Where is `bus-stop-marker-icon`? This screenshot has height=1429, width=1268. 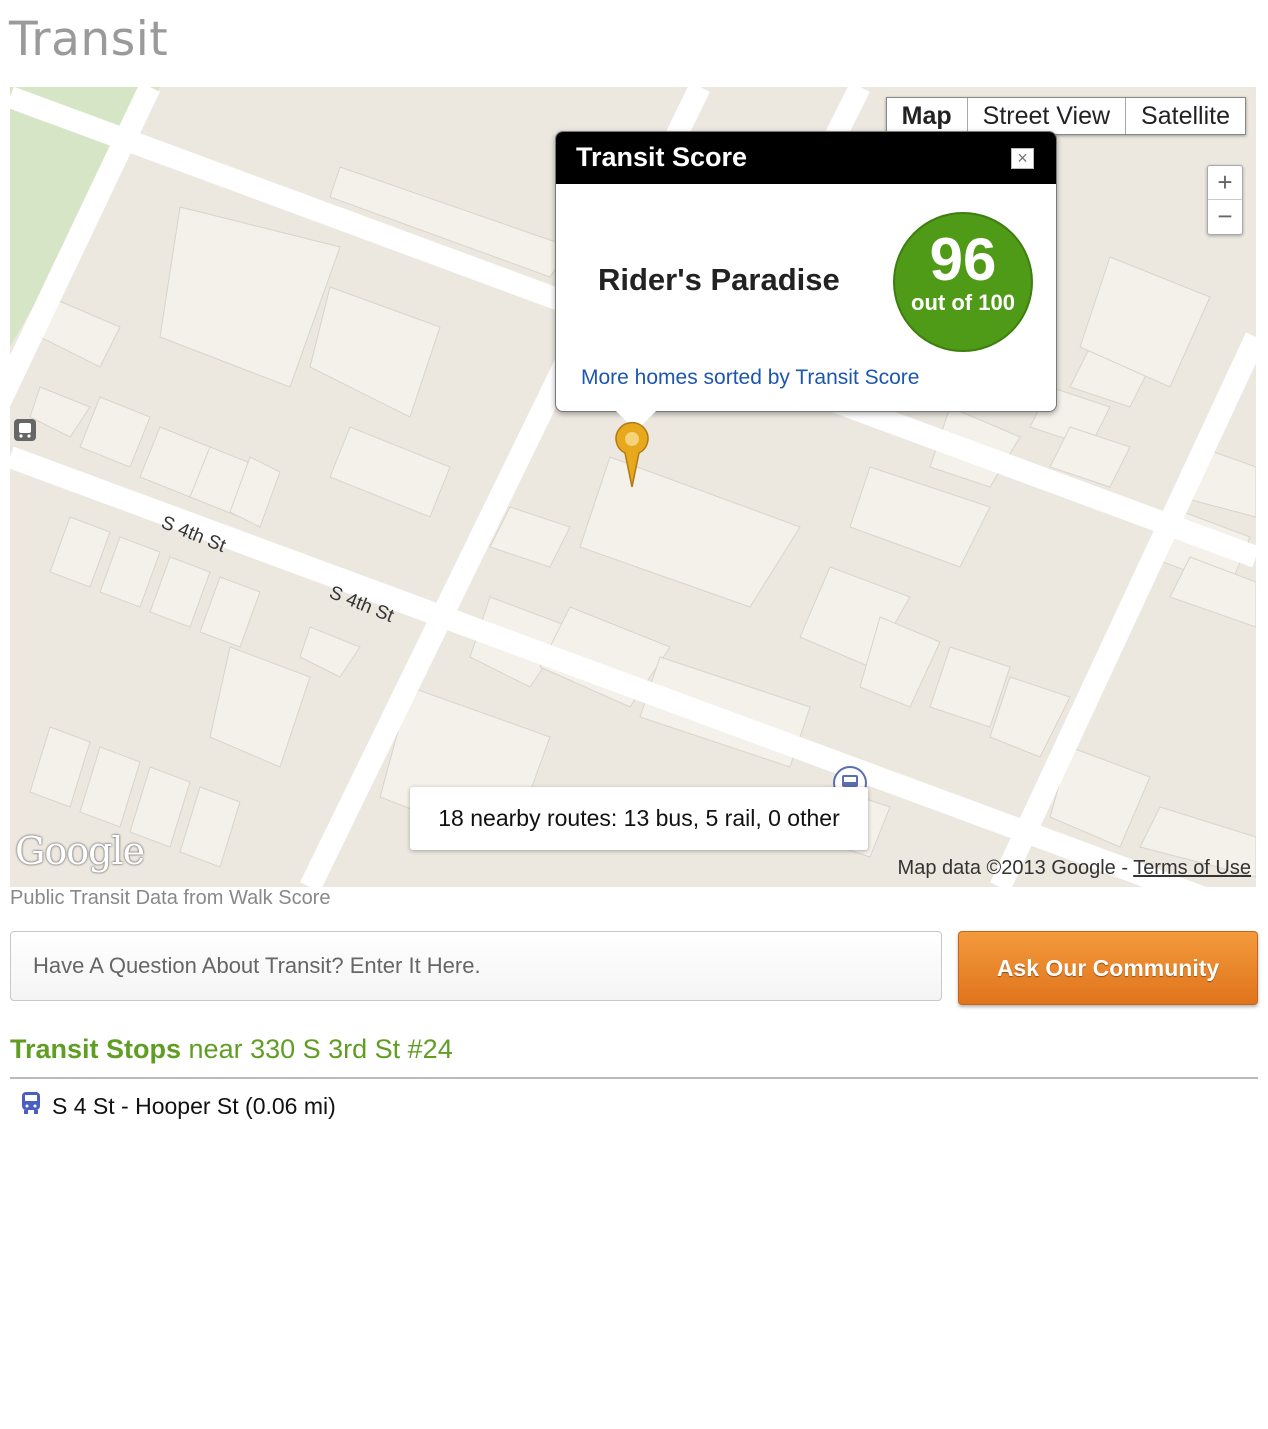 bus-stop-marker-icon is located at coordinates (25, 432).